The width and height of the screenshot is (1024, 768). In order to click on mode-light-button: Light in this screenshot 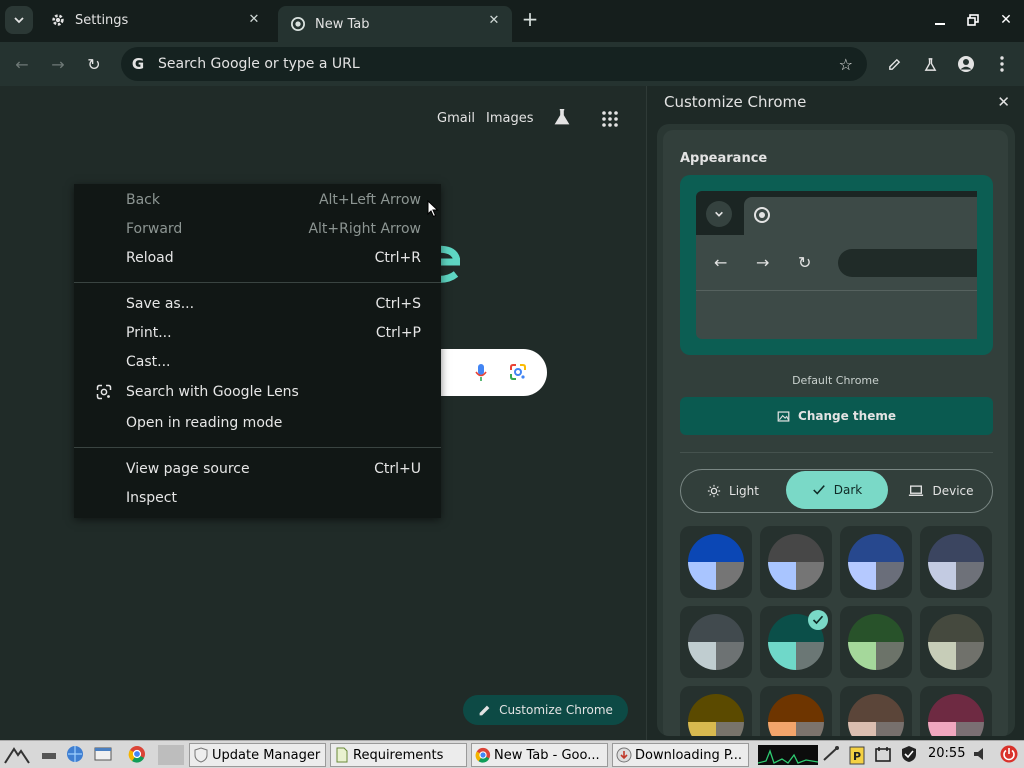, I will do `click(733, 491)`.